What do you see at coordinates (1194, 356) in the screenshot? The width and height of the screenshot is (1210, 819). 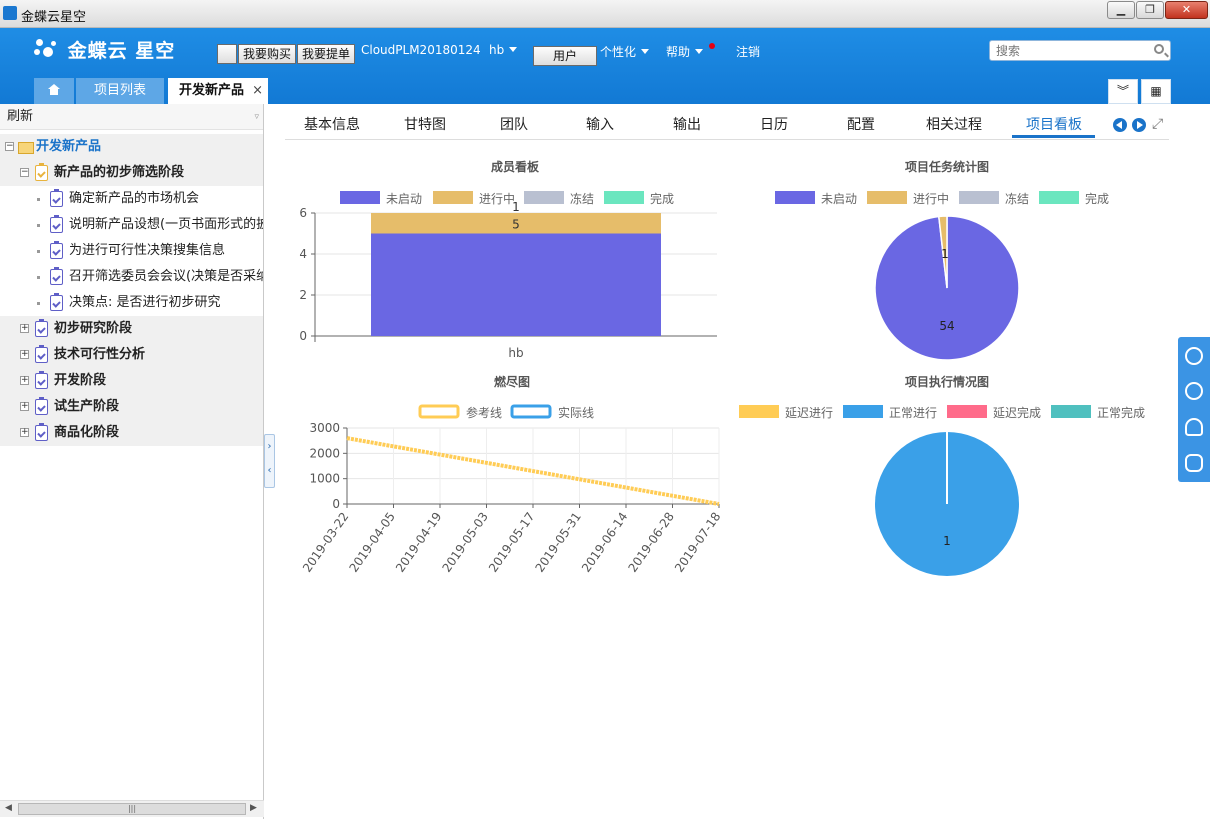 I see `avatar-icon` at bounding box center [1194, 356].